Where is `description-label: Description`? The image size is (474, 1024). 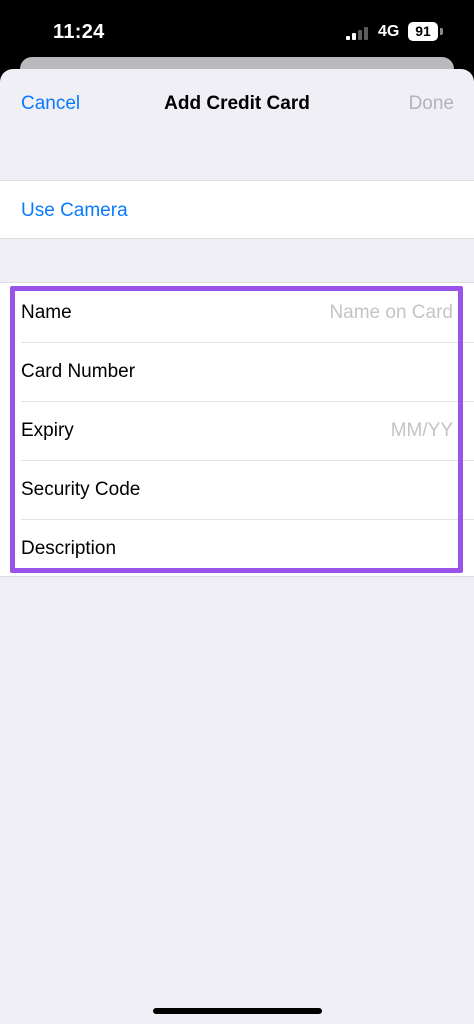 description-label: Description is located at coordinates (69, 548).